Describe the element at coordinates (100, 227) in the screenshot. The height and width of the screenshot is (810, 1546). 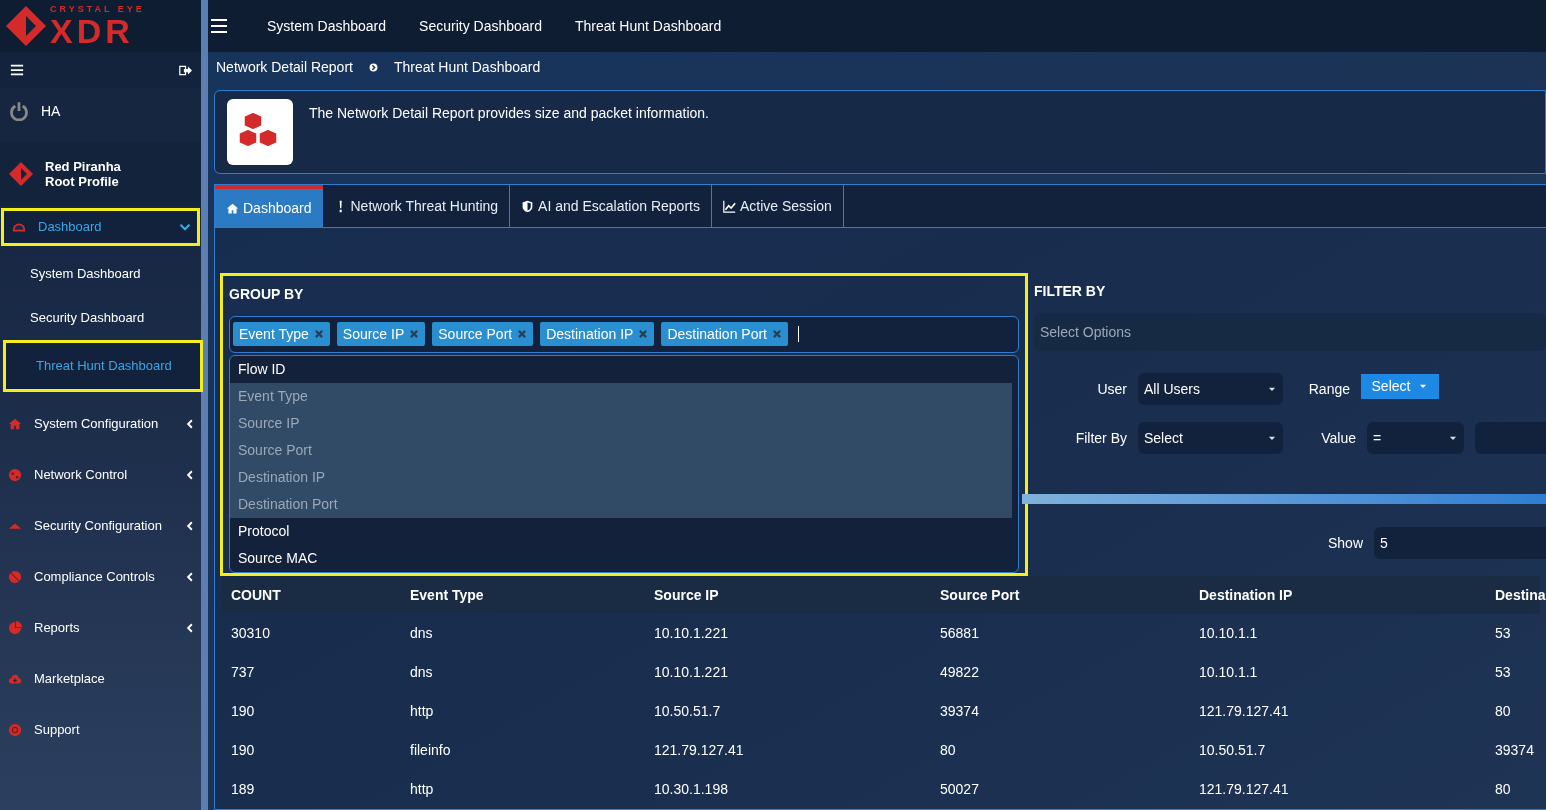
I see `sidebar-item: Dashboard` at that location.